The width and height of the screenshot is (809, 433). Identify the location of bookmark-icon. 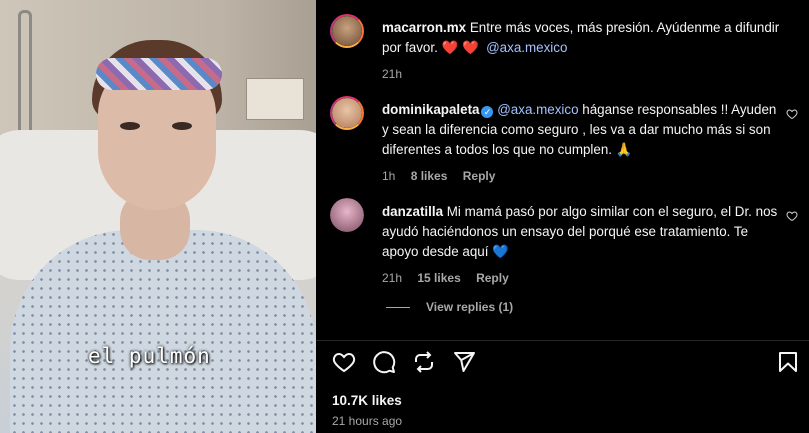
(789, 363).